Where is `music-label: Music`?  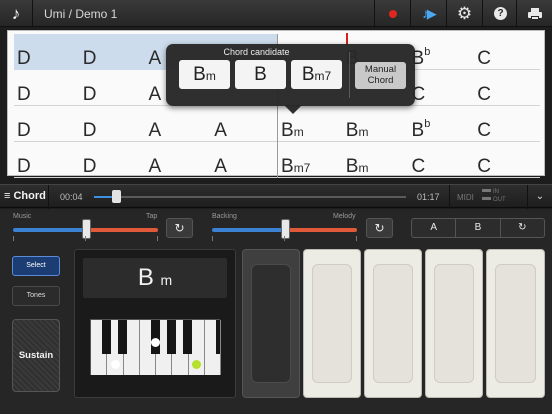 music-label: Music is located at coordinates (22, 216).